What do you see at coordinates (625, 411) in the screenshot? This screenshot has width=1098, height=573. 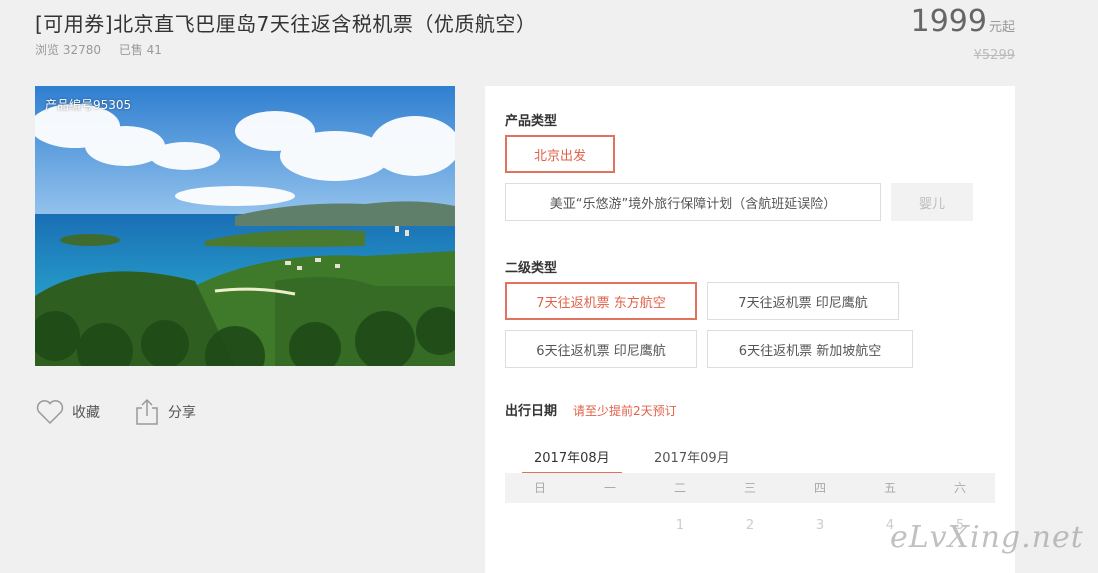 I see `travel-date-hint: 请至少提前2天预订` at bounding box center [625, 411].